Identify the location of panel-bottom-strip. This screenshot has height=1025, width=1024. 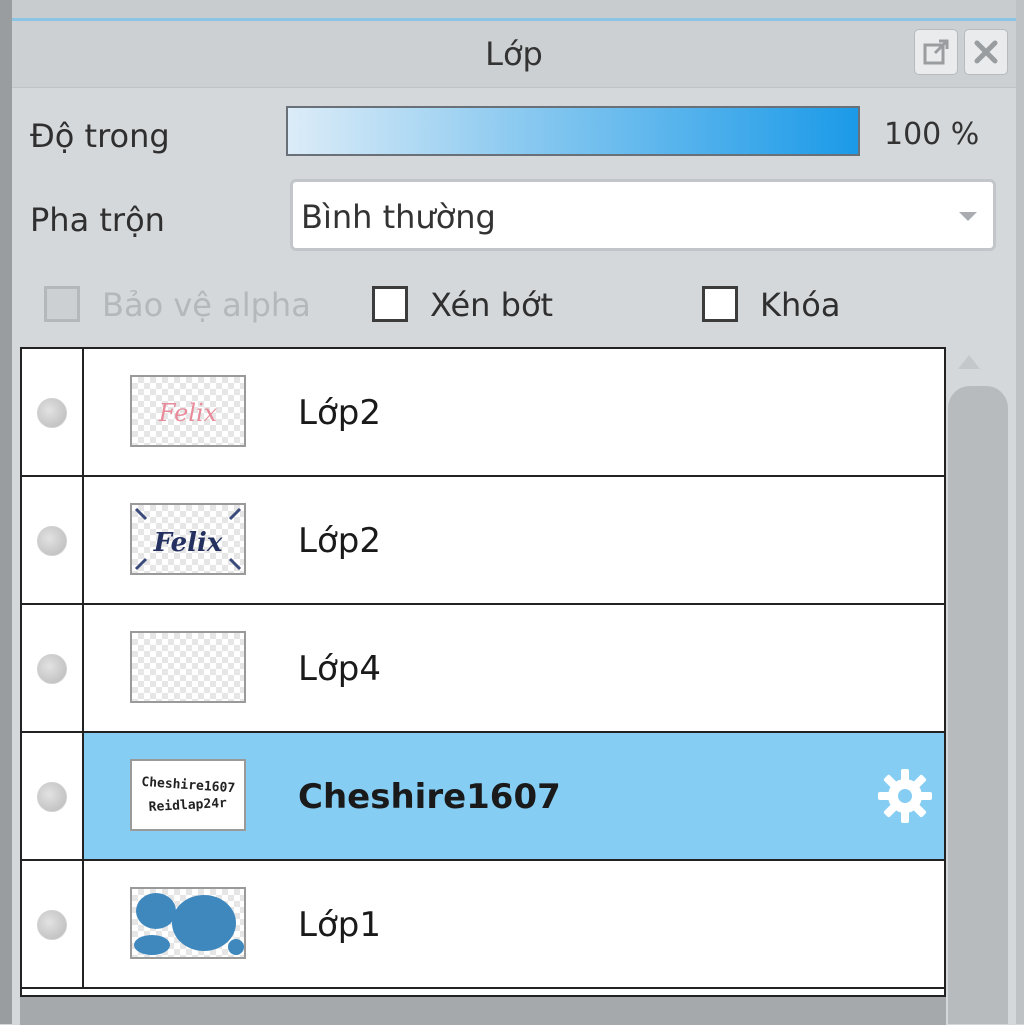
(483, 1011).